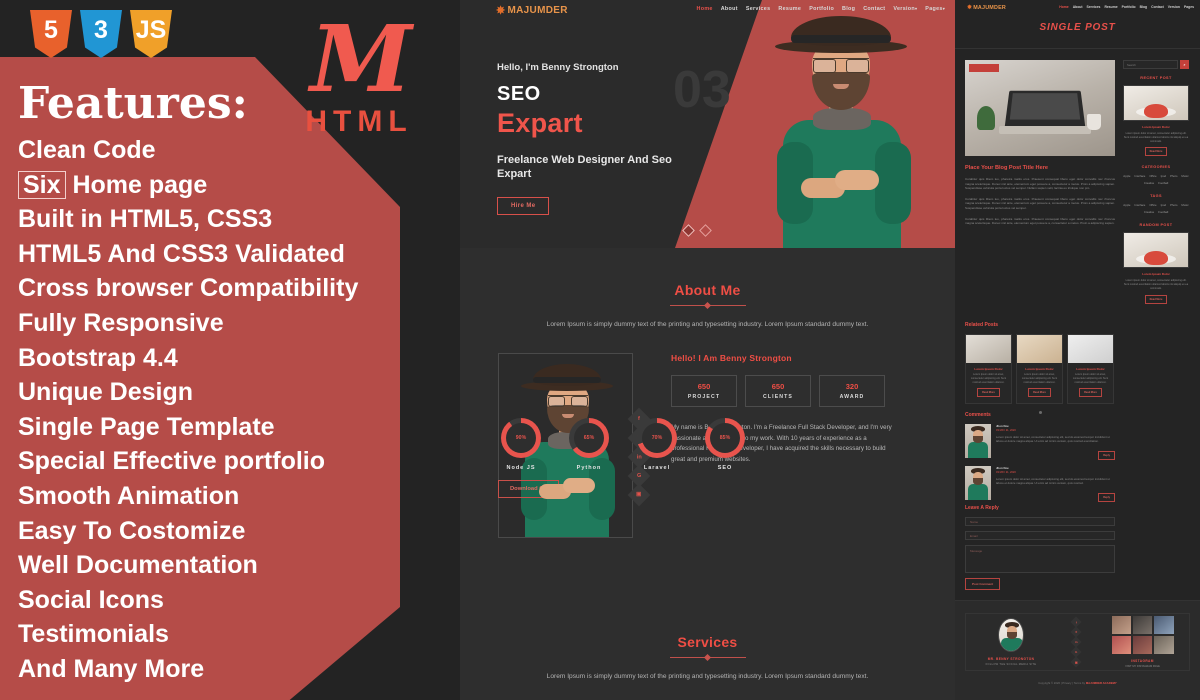 Image resolution: width=1200 pixels, height=700 pixels. Describe the element at coordinates (532, 10) in the screenshot. I see `site-logo: ✵ MAJUMDER` at that location.